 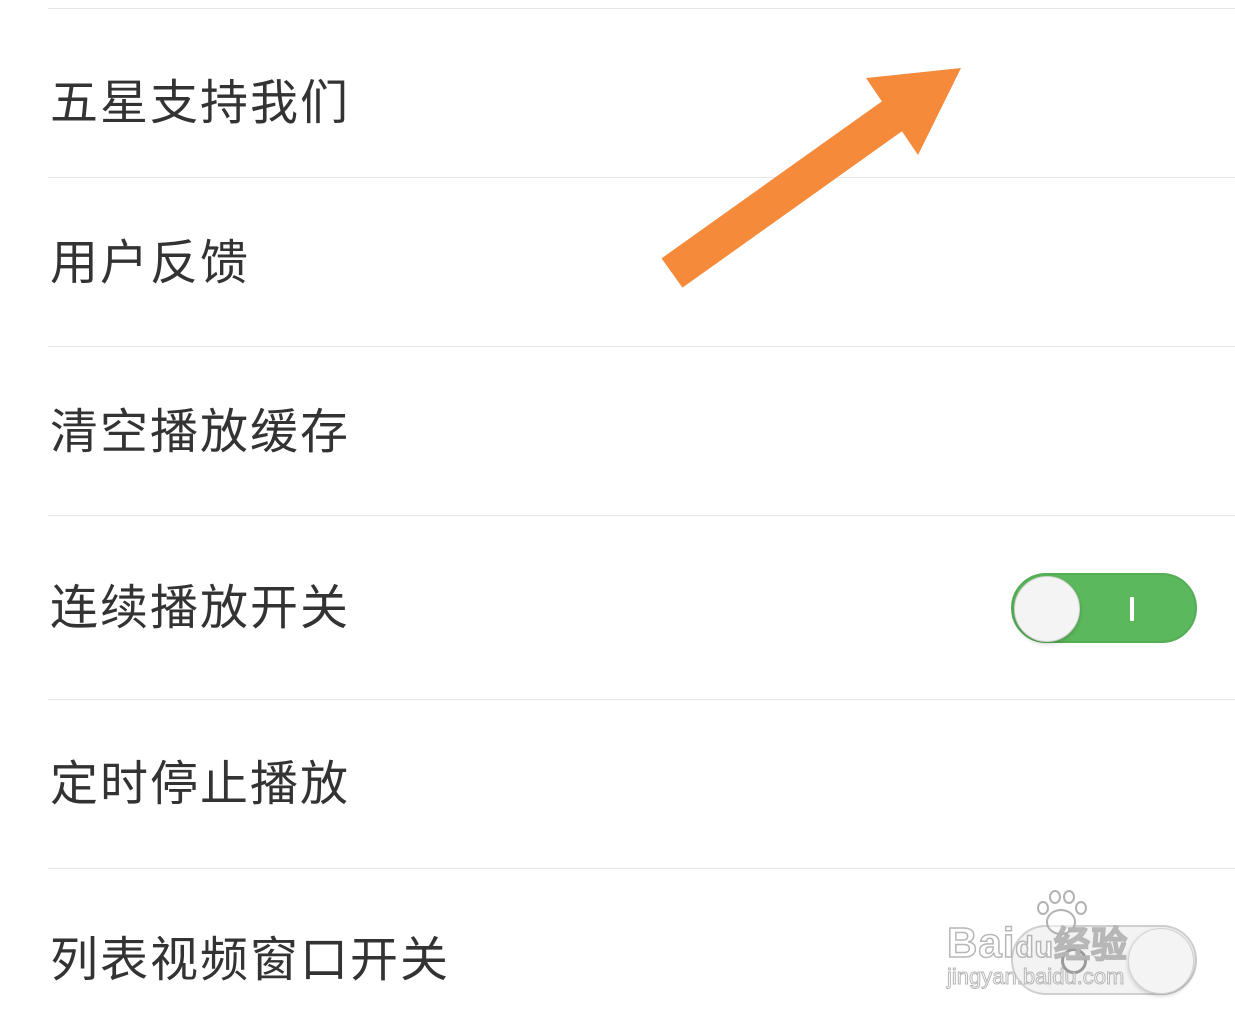 I want to click on settings-item-label: 列表视频窗口开关, so click(x=250, y=960).